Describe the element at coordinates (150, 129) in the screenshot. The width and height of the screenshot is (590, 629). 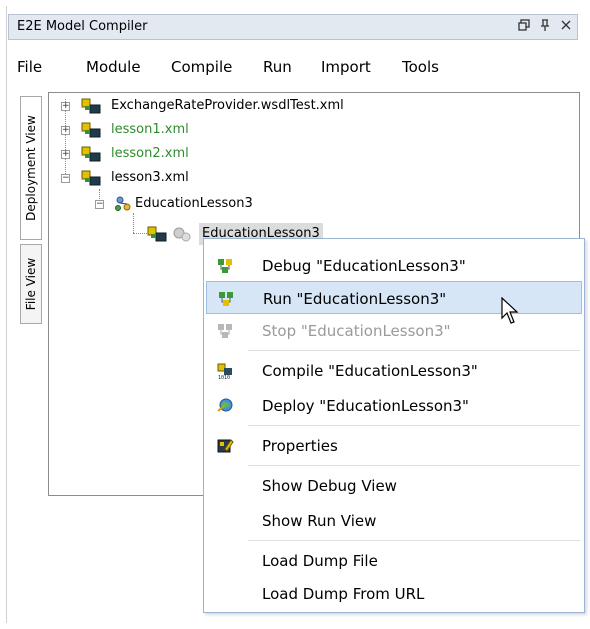
I see `tree-node-label: lesson1.xml` at that location.